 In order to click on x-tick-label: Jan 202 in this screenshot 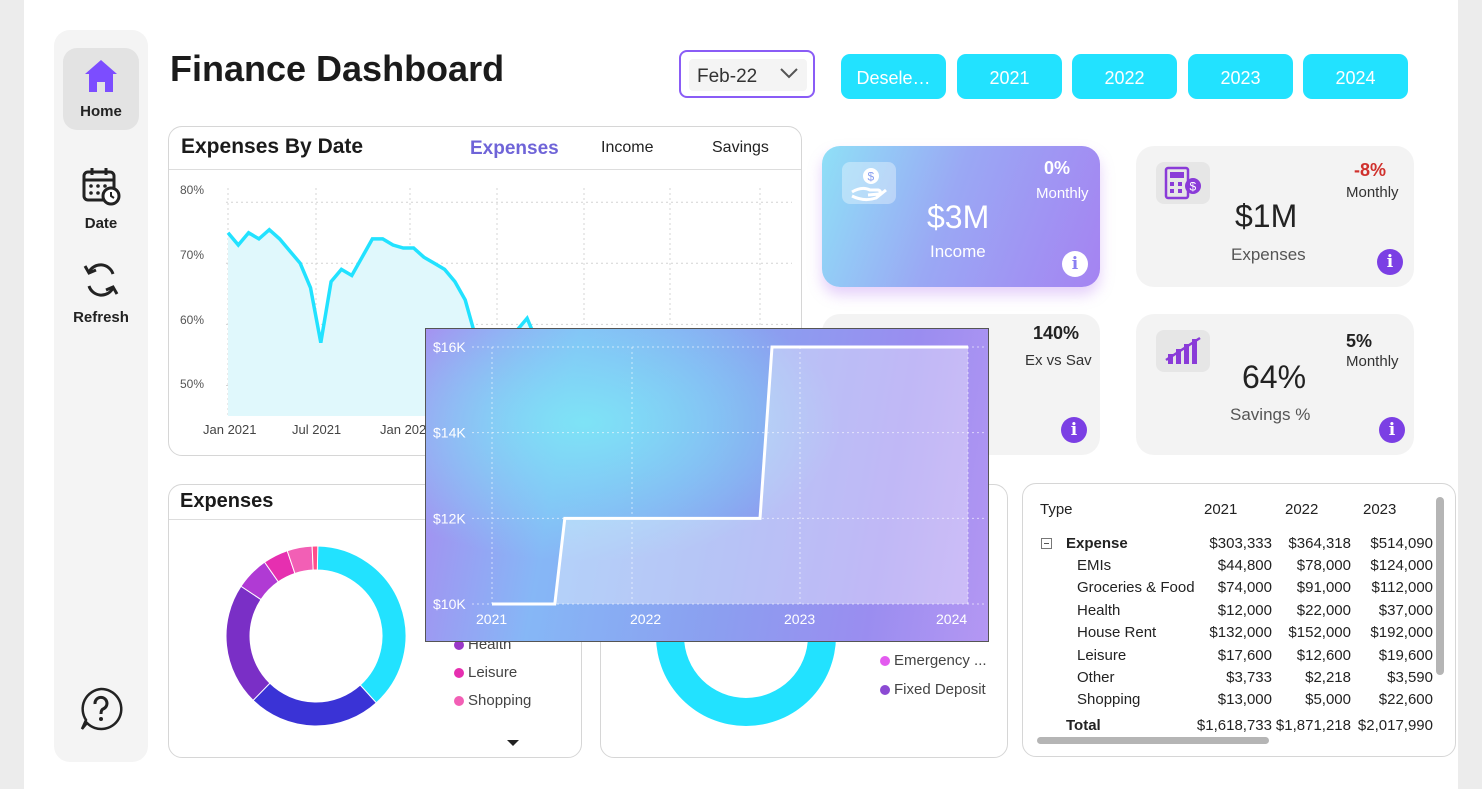, I will do `click(403, 429)`.